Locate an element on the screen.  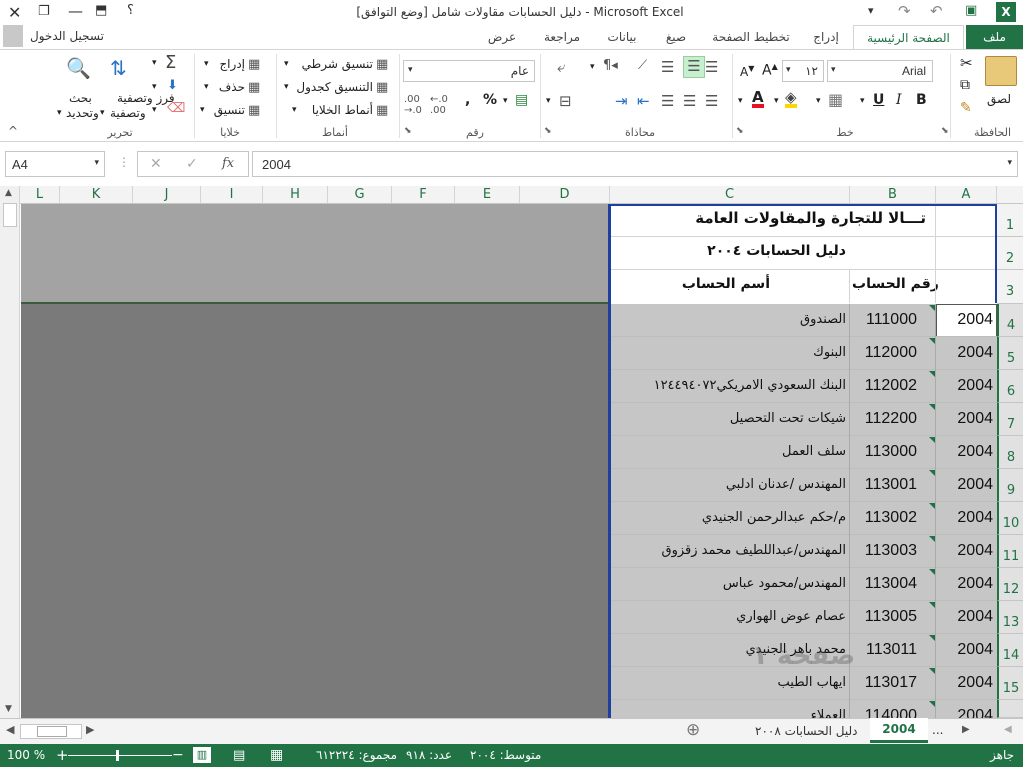
row-header: 12 is located at coordinates (1010, 584).